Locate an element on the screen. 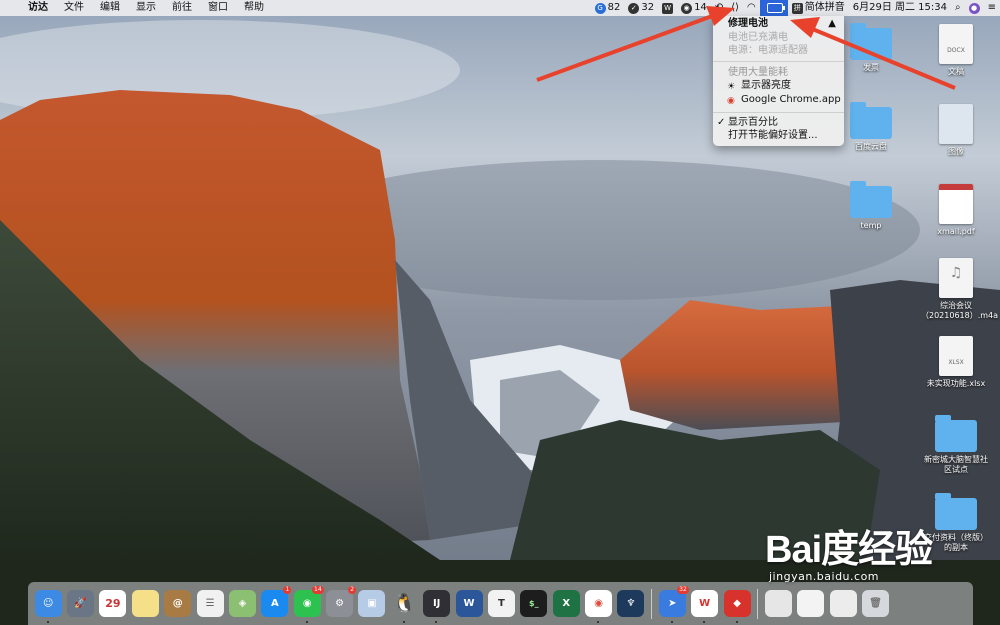 The width and height of the screenshot is (1000, 625). w-app-icon: W is located at coordinates (668, 8).